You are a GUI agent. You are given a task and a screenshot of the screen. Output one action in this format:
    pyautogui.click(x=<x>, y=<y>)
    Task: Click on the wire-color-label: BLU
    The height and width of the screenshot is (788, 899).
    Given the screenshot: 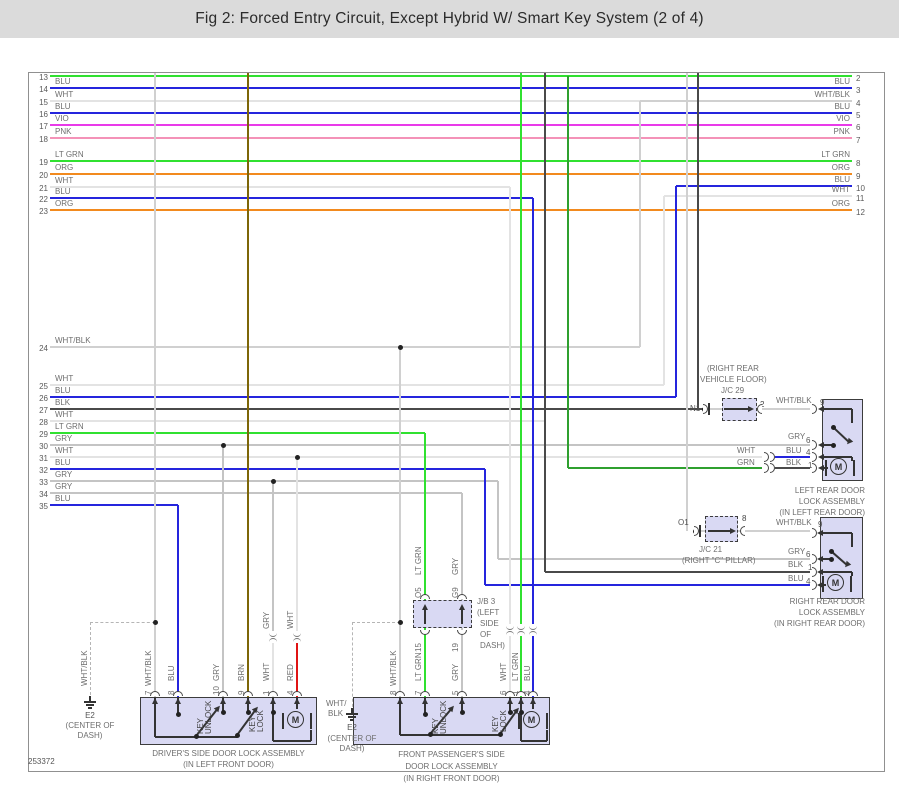 What is the action you would take?
    pyautogui.click(x=63, y=390)
    